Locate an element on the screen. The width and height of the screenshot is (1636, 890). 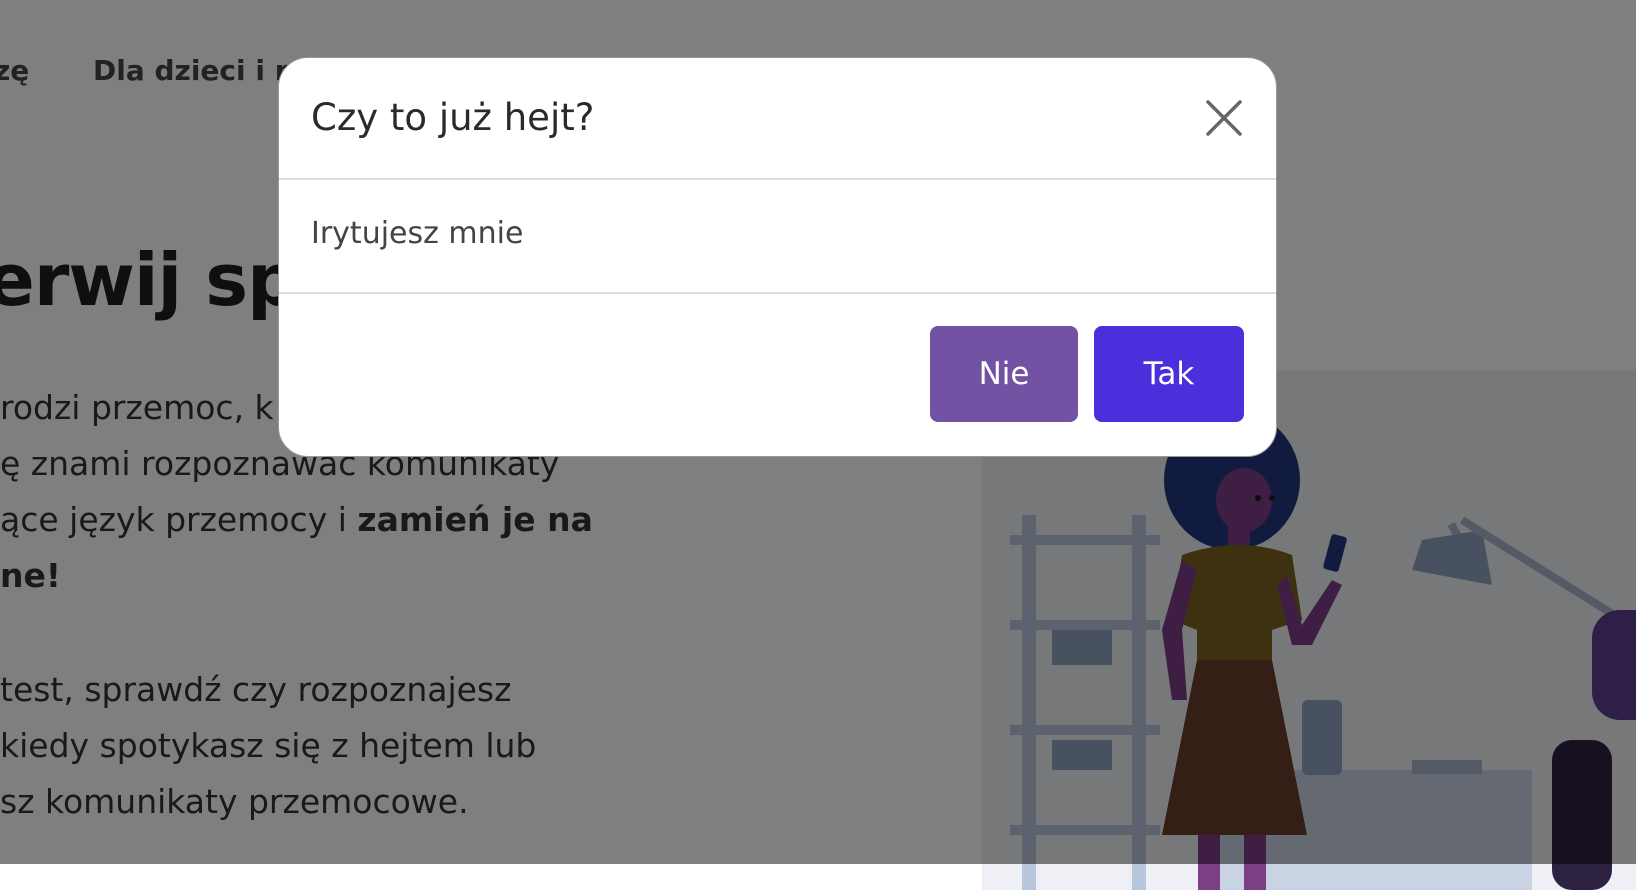
modal-title: Czy to już hejt? is located at coordinates (453, 117).